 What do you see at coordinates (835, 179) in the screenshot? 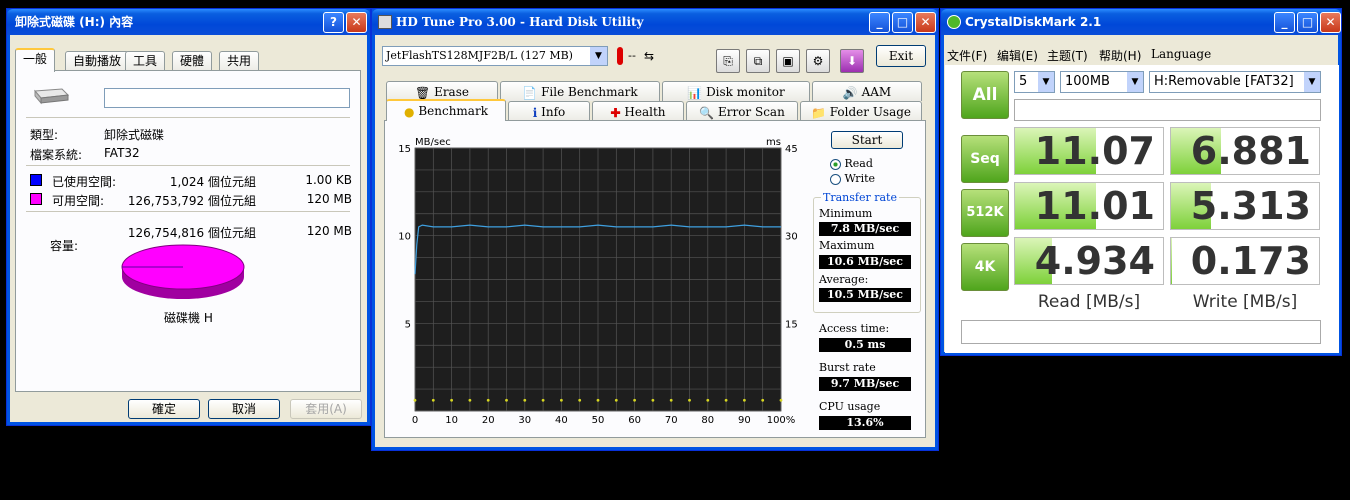
I see `radio-unchecked-icon` at bounding box center [835, 179].